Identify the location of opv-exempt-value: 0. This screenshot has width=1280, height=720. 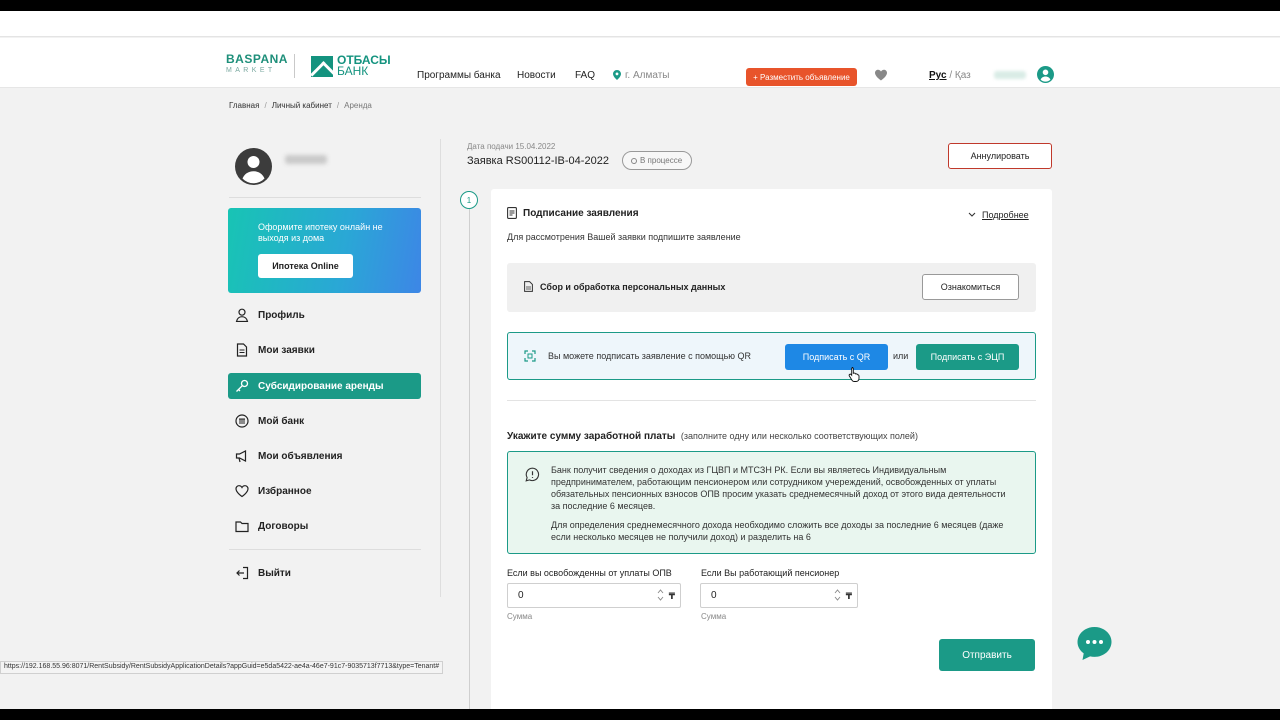
(521, 595).